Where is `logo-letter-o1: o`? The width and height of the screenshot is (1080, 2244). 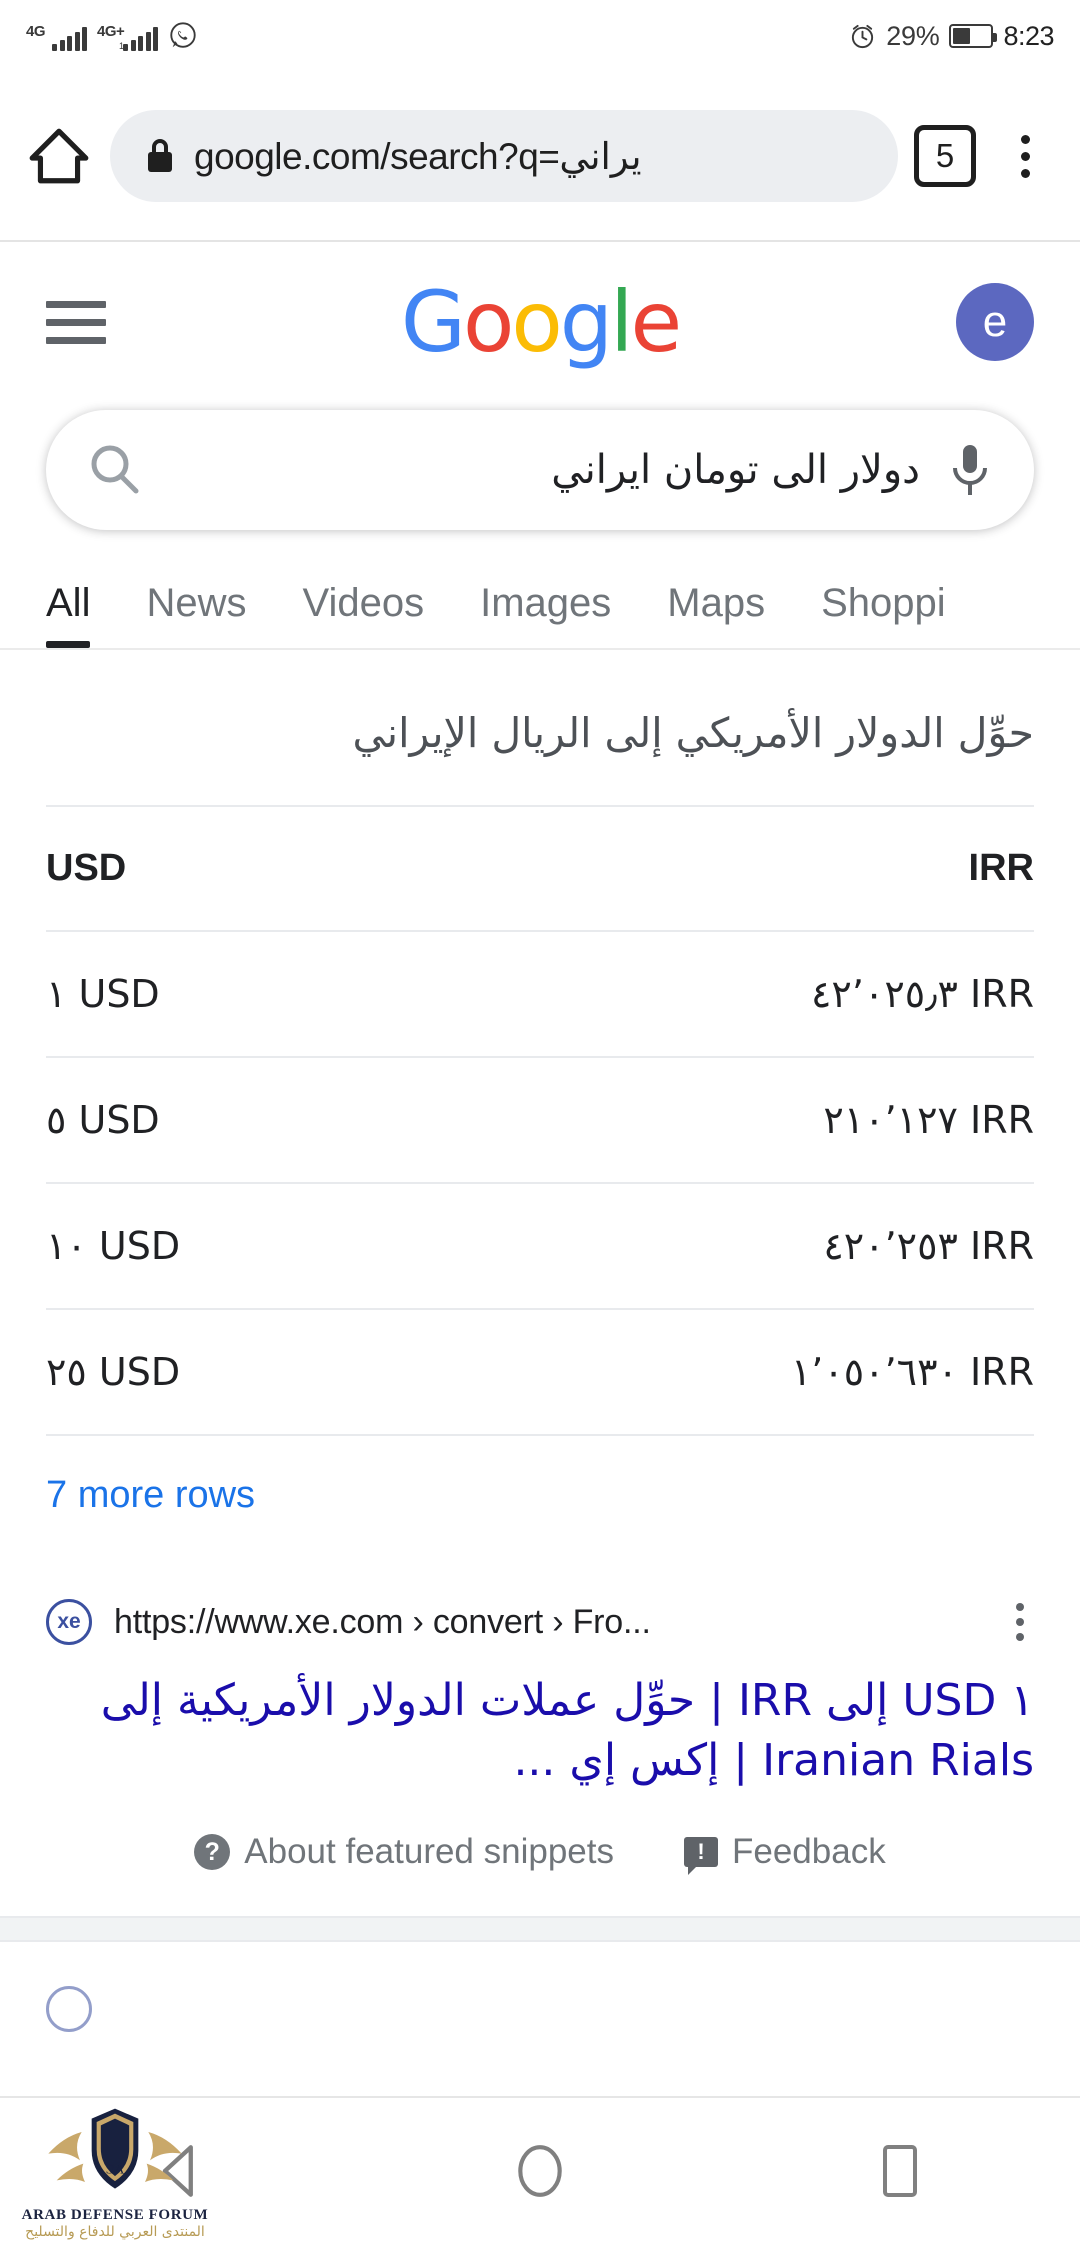 logo-letter-o1: o is located at coordinates (488, 322).